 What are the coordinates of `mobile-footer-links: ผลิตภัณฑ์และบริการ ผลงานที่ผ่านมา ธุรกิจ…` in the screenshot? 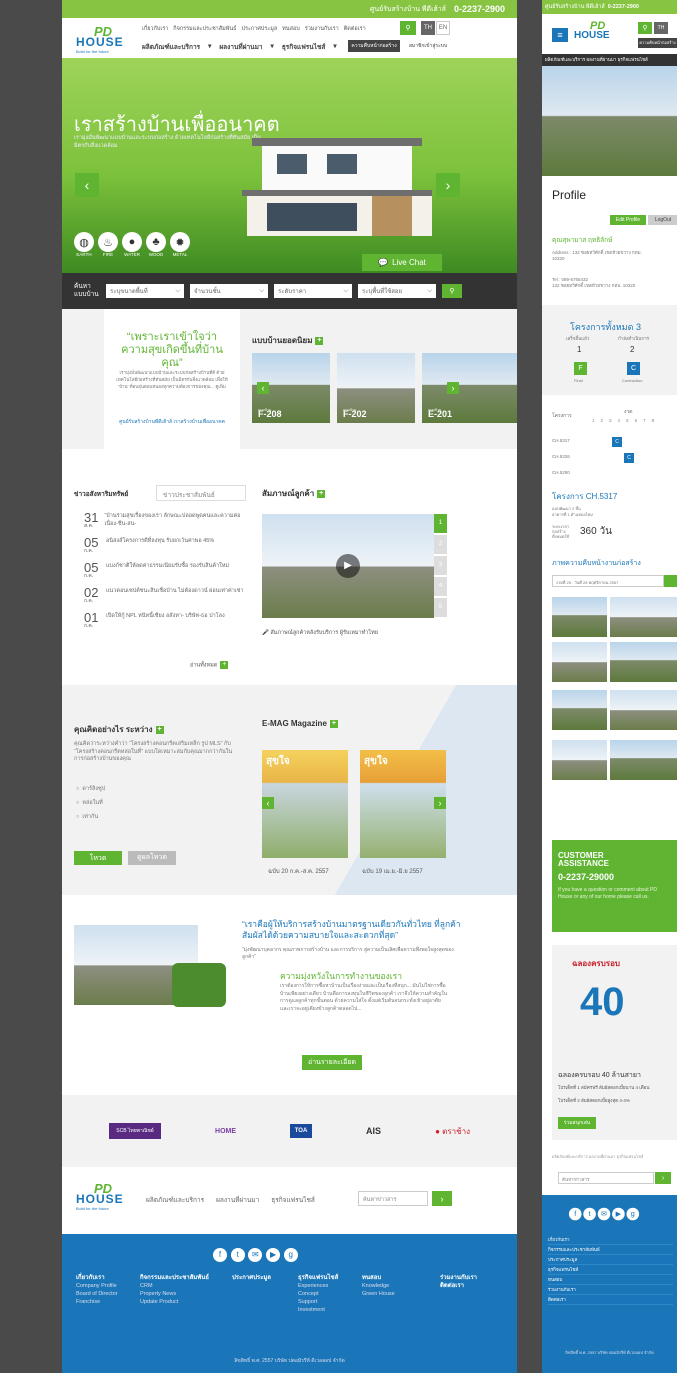 It's located at (614, 1156).